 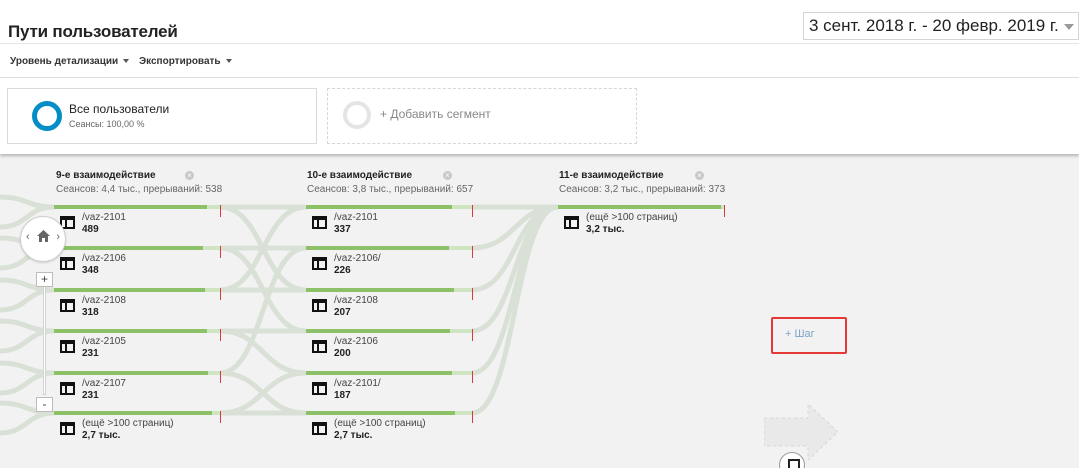 What do you see at coordinates (390, 307) in the screenshot?
I see `flow-node: /vaz-2108 207` at bounding box center [390, 307].